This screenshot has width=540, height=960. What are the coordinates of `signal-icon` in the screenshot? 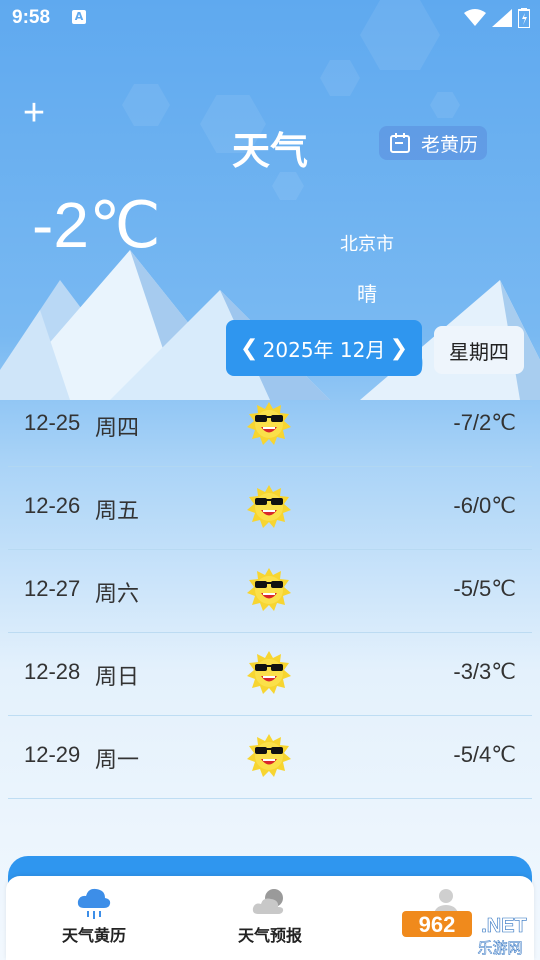 It's located at (502, 18).